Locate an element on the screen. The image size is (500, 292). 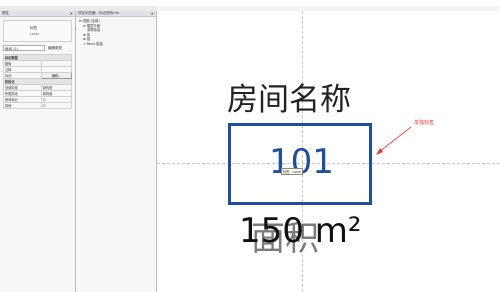
tree-item: ∞ Revit 链接 is located at coordinates (116, 44).